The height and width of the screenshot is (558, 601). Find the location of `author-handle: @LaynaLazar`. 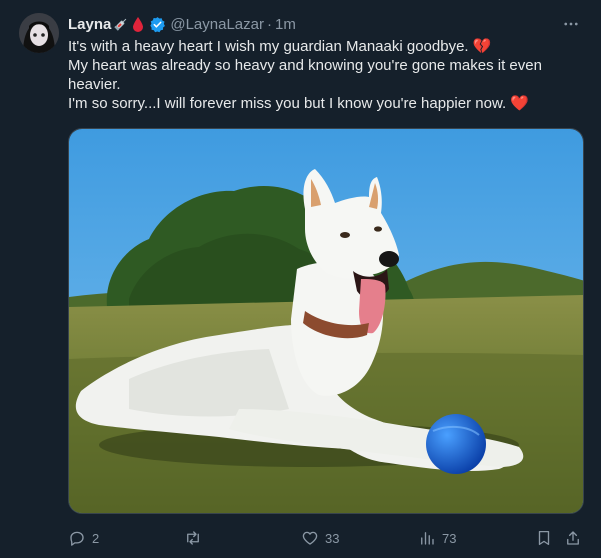

author-handle: @LaynaLazar is located at coordinates (217, 24).